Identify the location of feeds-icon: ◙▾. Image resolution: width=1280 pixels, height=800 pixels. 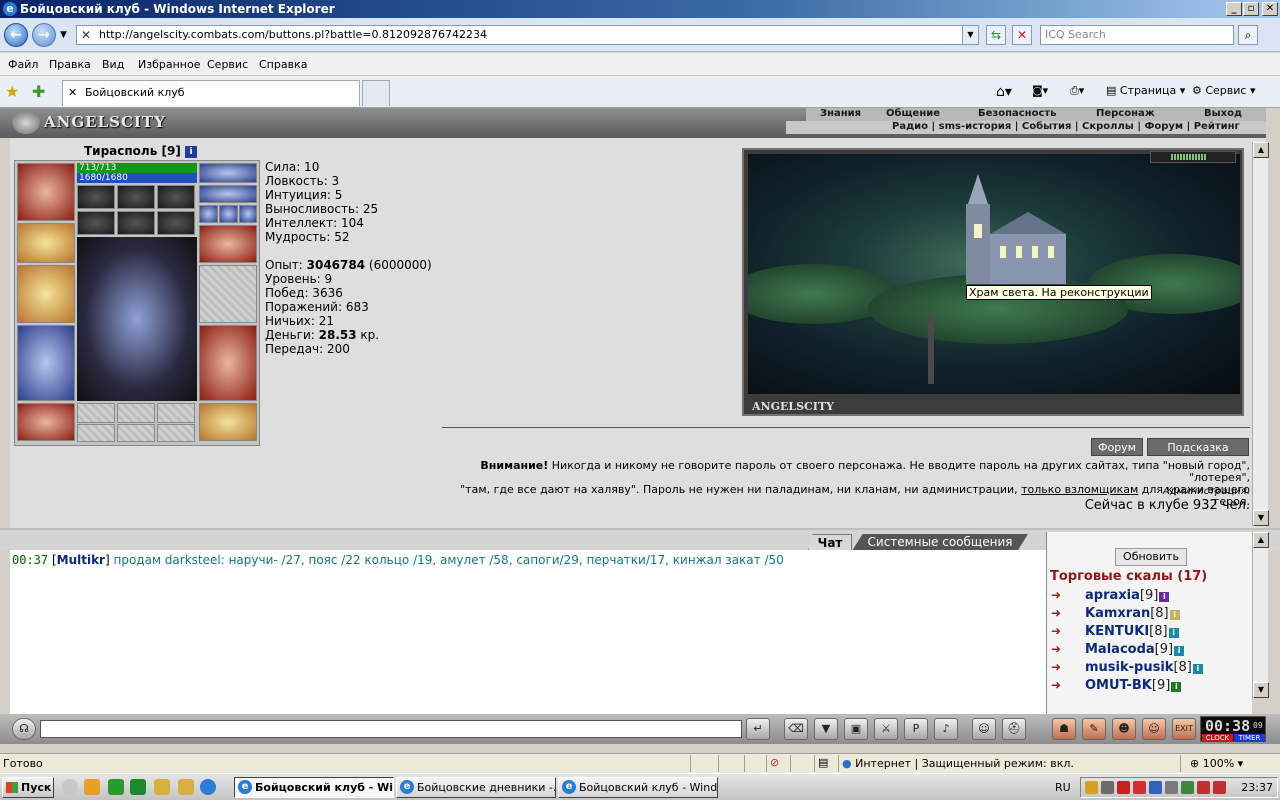
(1040, 90).